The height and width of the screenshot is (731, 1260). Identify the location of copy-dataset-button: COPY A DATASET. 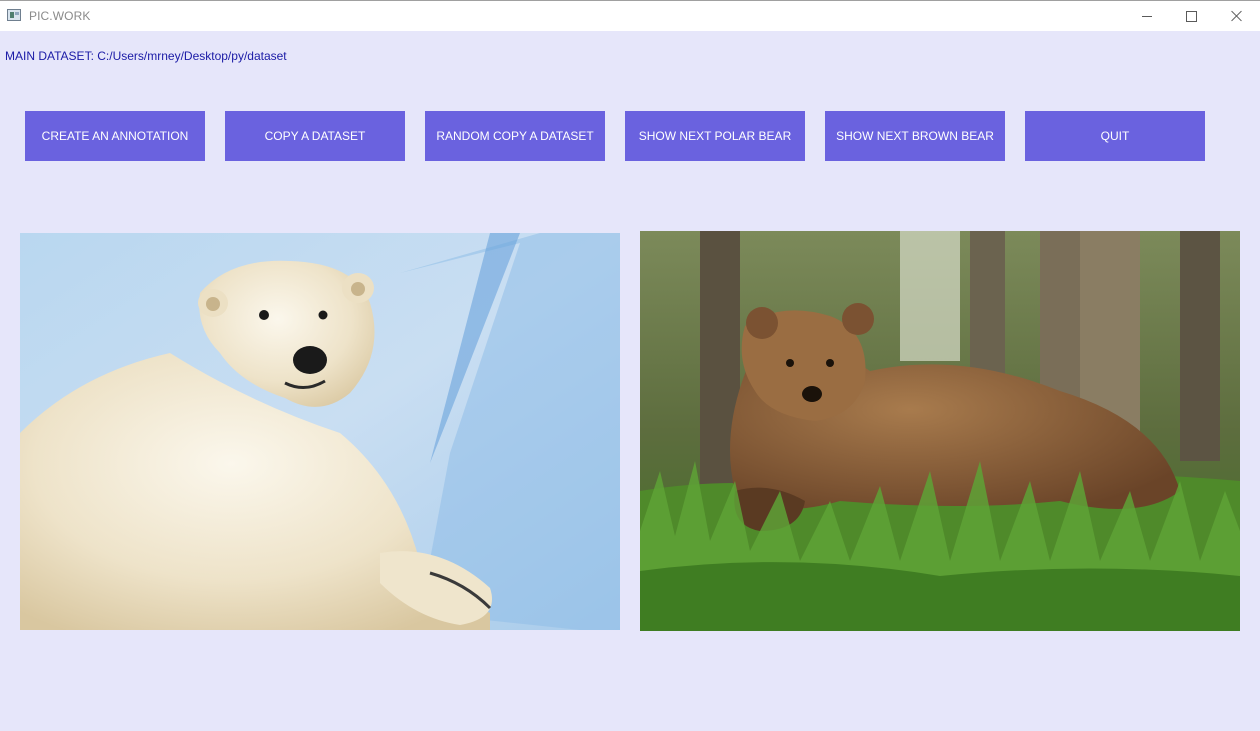
(315, 136).